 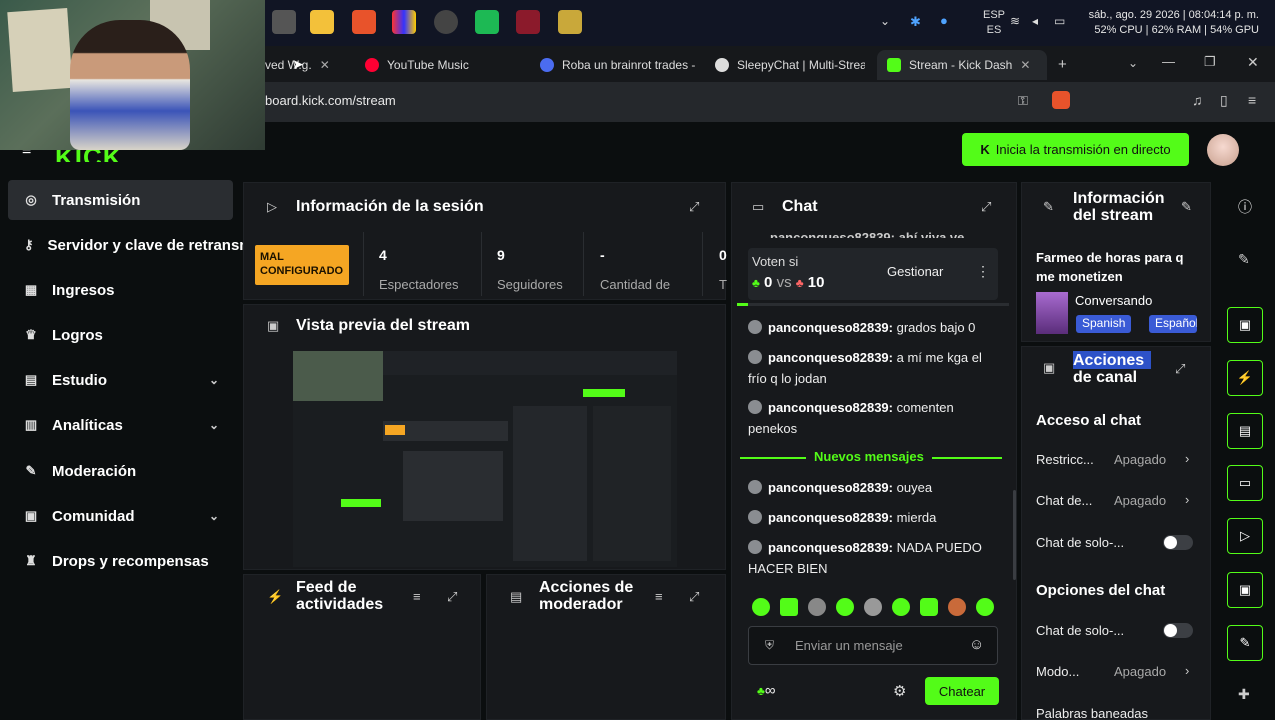 What do you see at coordinates (915, 22) in the screenshot?
I see `bluetooth-icon: ✱` at bounding box center [915, 22].